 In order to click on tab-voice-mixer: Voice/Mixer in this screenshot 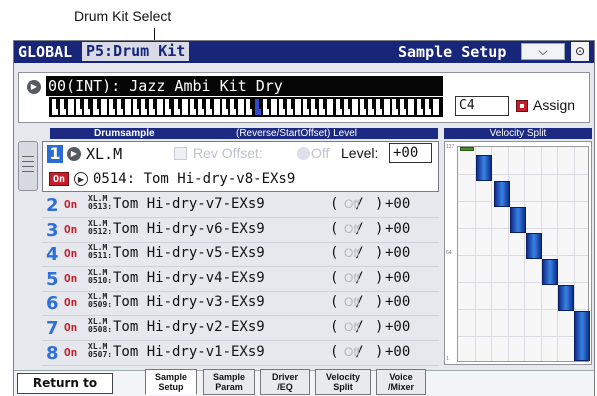, I will do `click(401, 382)`.